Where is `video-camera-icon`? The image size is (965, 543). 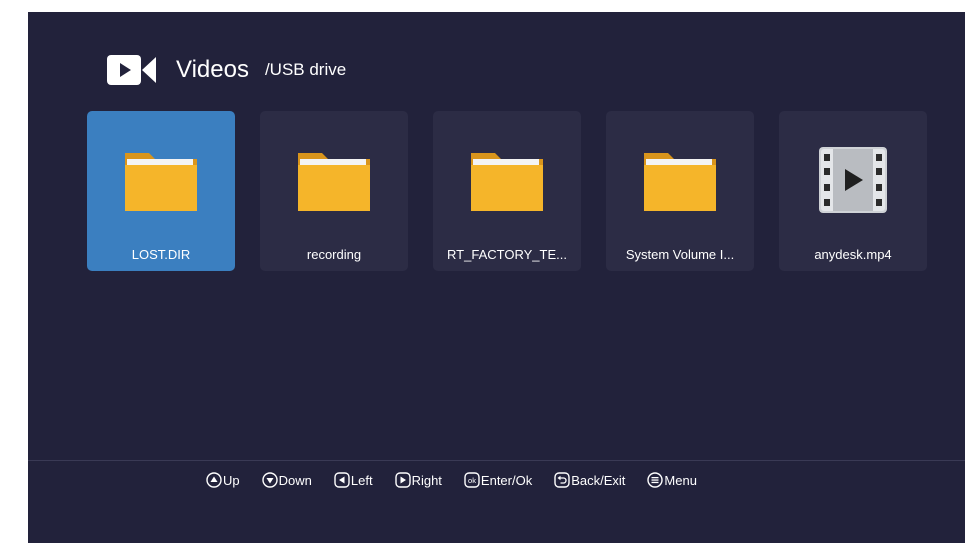 video-camera-icon is located at coordinates (131, 70).